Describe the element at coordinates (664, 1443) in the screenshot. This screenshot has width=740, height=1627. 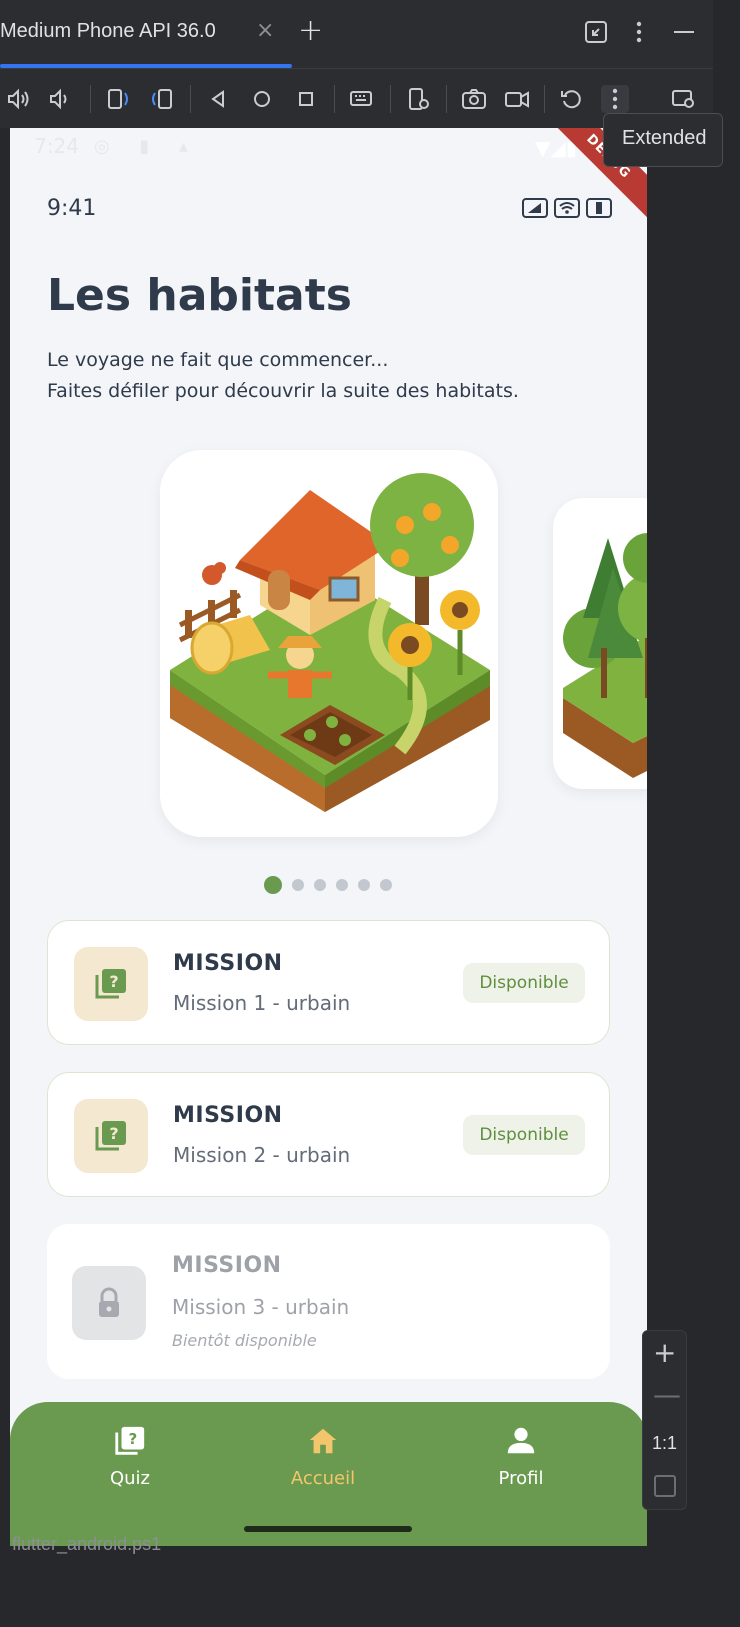
I see `zoom-actual-size-button: 1:1` at that location.